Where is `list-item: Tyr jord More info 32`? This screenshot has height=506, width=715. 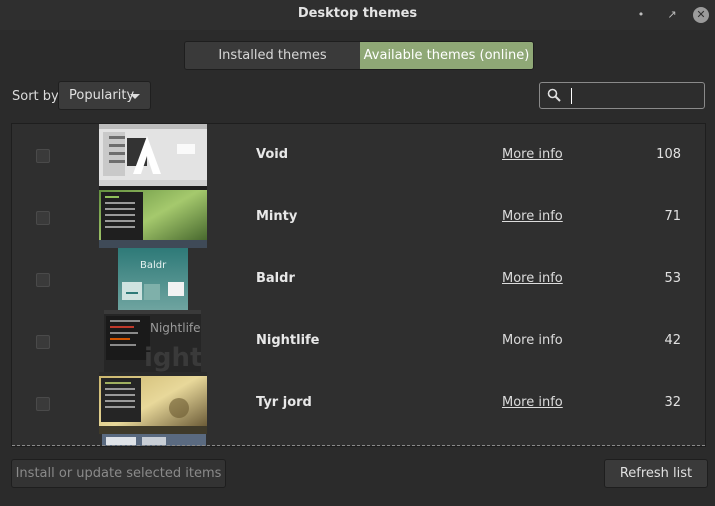
list-item: Tyr jord More info 32 is located at coordinates (358, 403).